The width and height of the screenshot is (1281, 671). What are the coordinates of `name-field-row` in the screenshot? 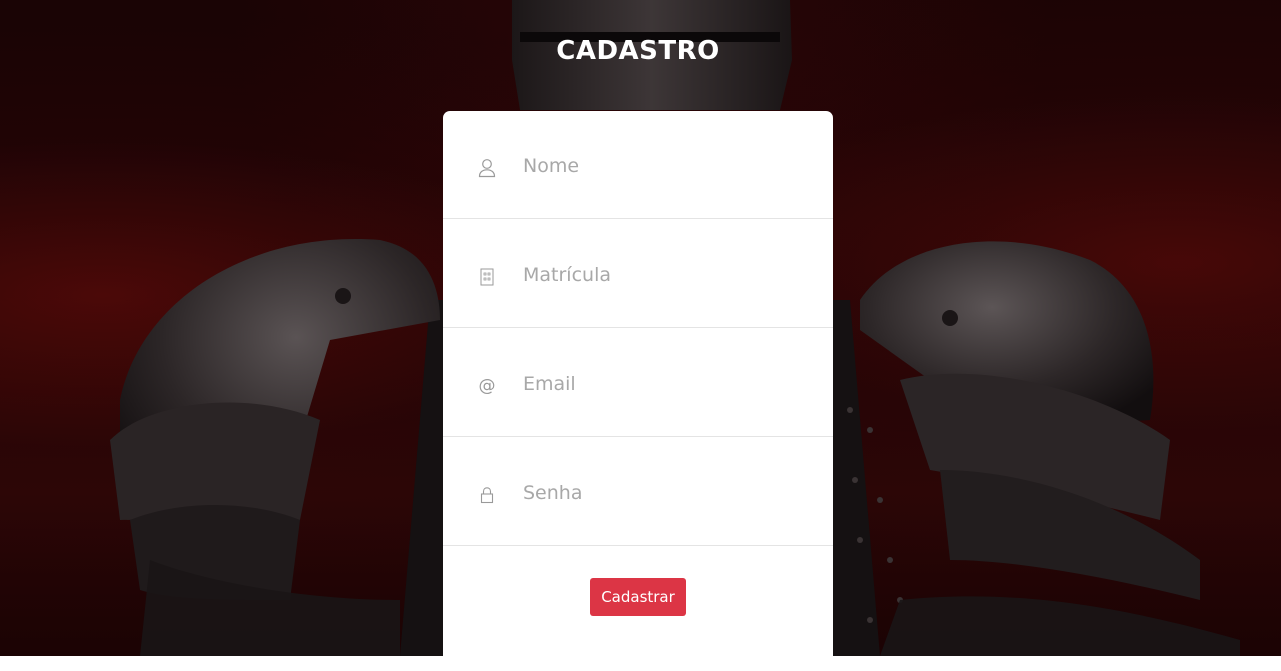 It's located at (638, 165).